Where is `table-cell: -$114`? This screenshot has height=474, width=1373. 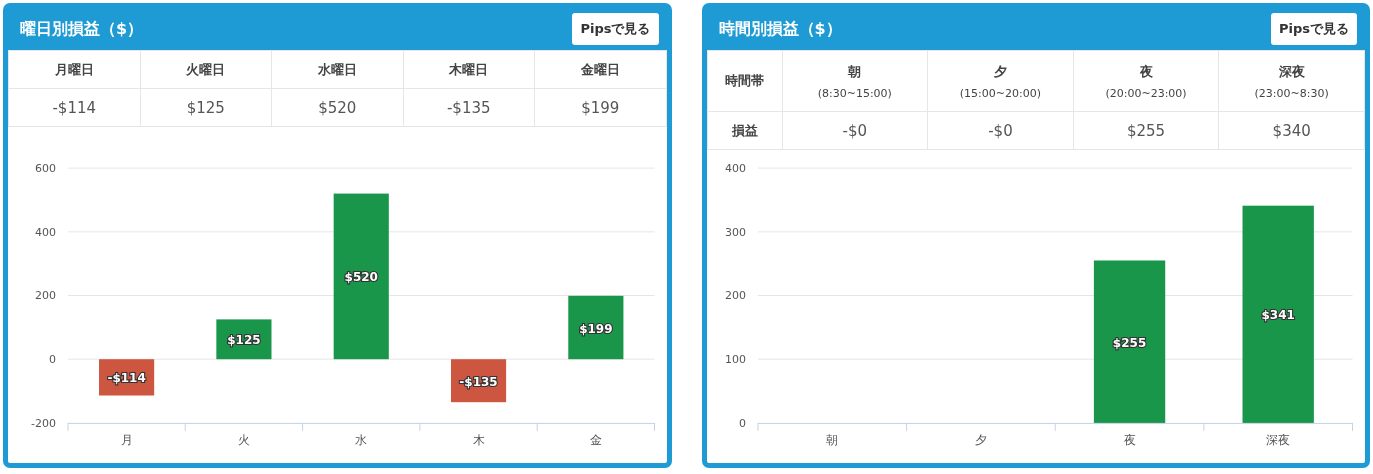
table-cell: -$114 is located at coordinates (74, 107).